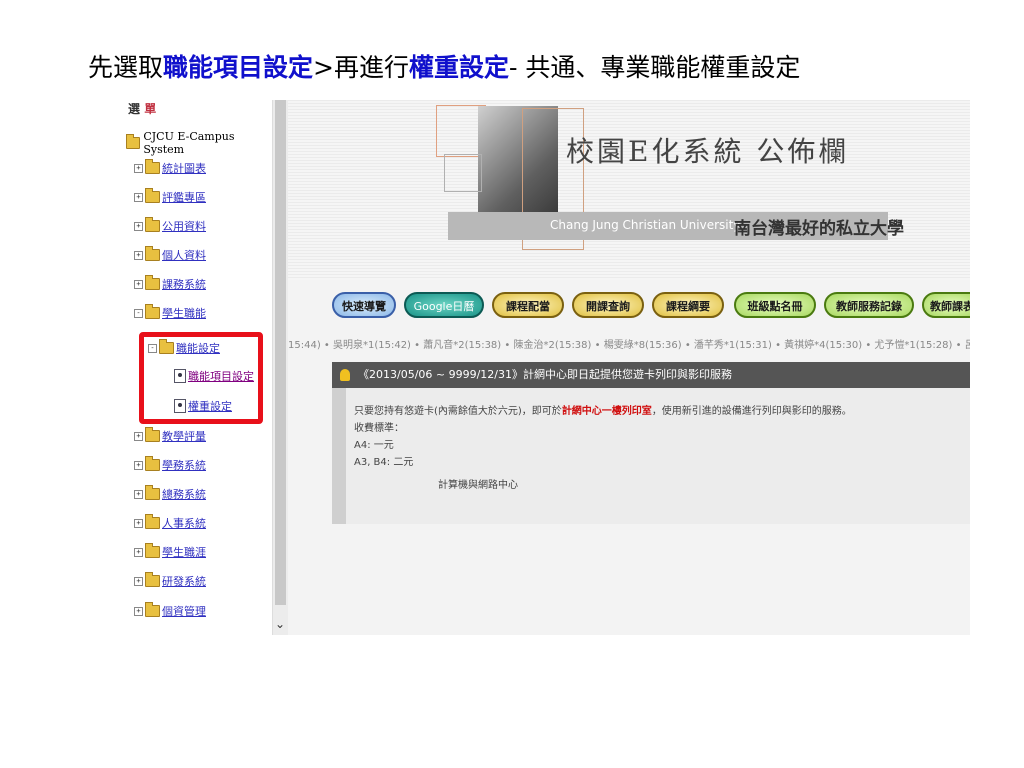  Describe the element at coordinates (134, 109) in the screenshot. I see `tree-header-label: 選` at that location.